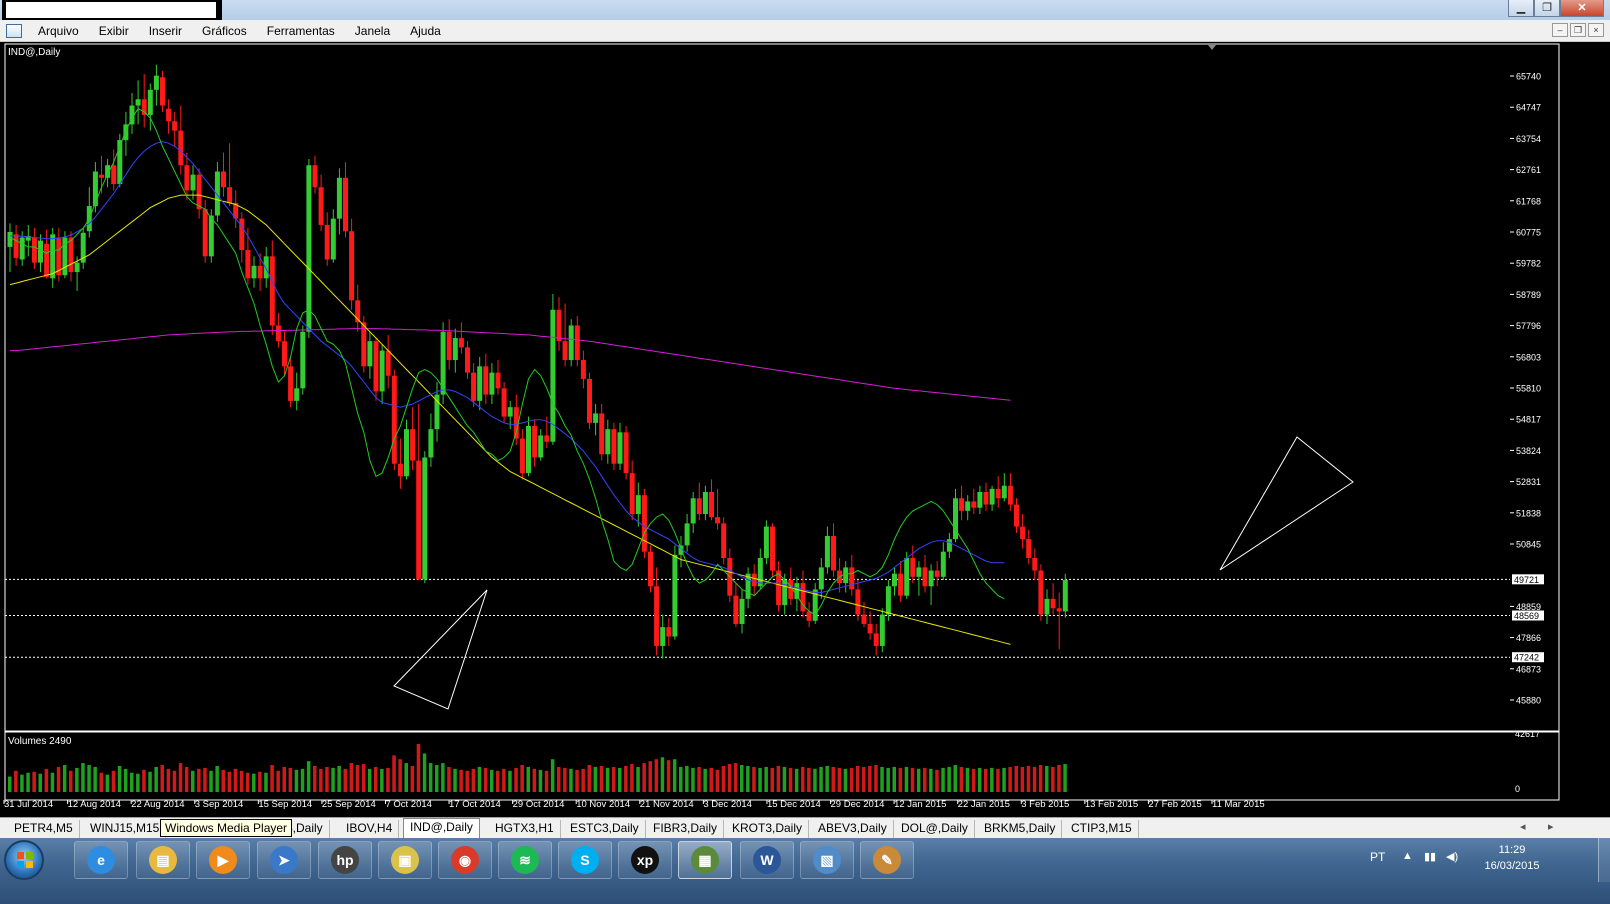 The width and height of the screenshot is (1610, 904). Describe the element at coordinates (935, 829) in the screenshot. I see `tab-dol: DOL@,Daily` at that location.